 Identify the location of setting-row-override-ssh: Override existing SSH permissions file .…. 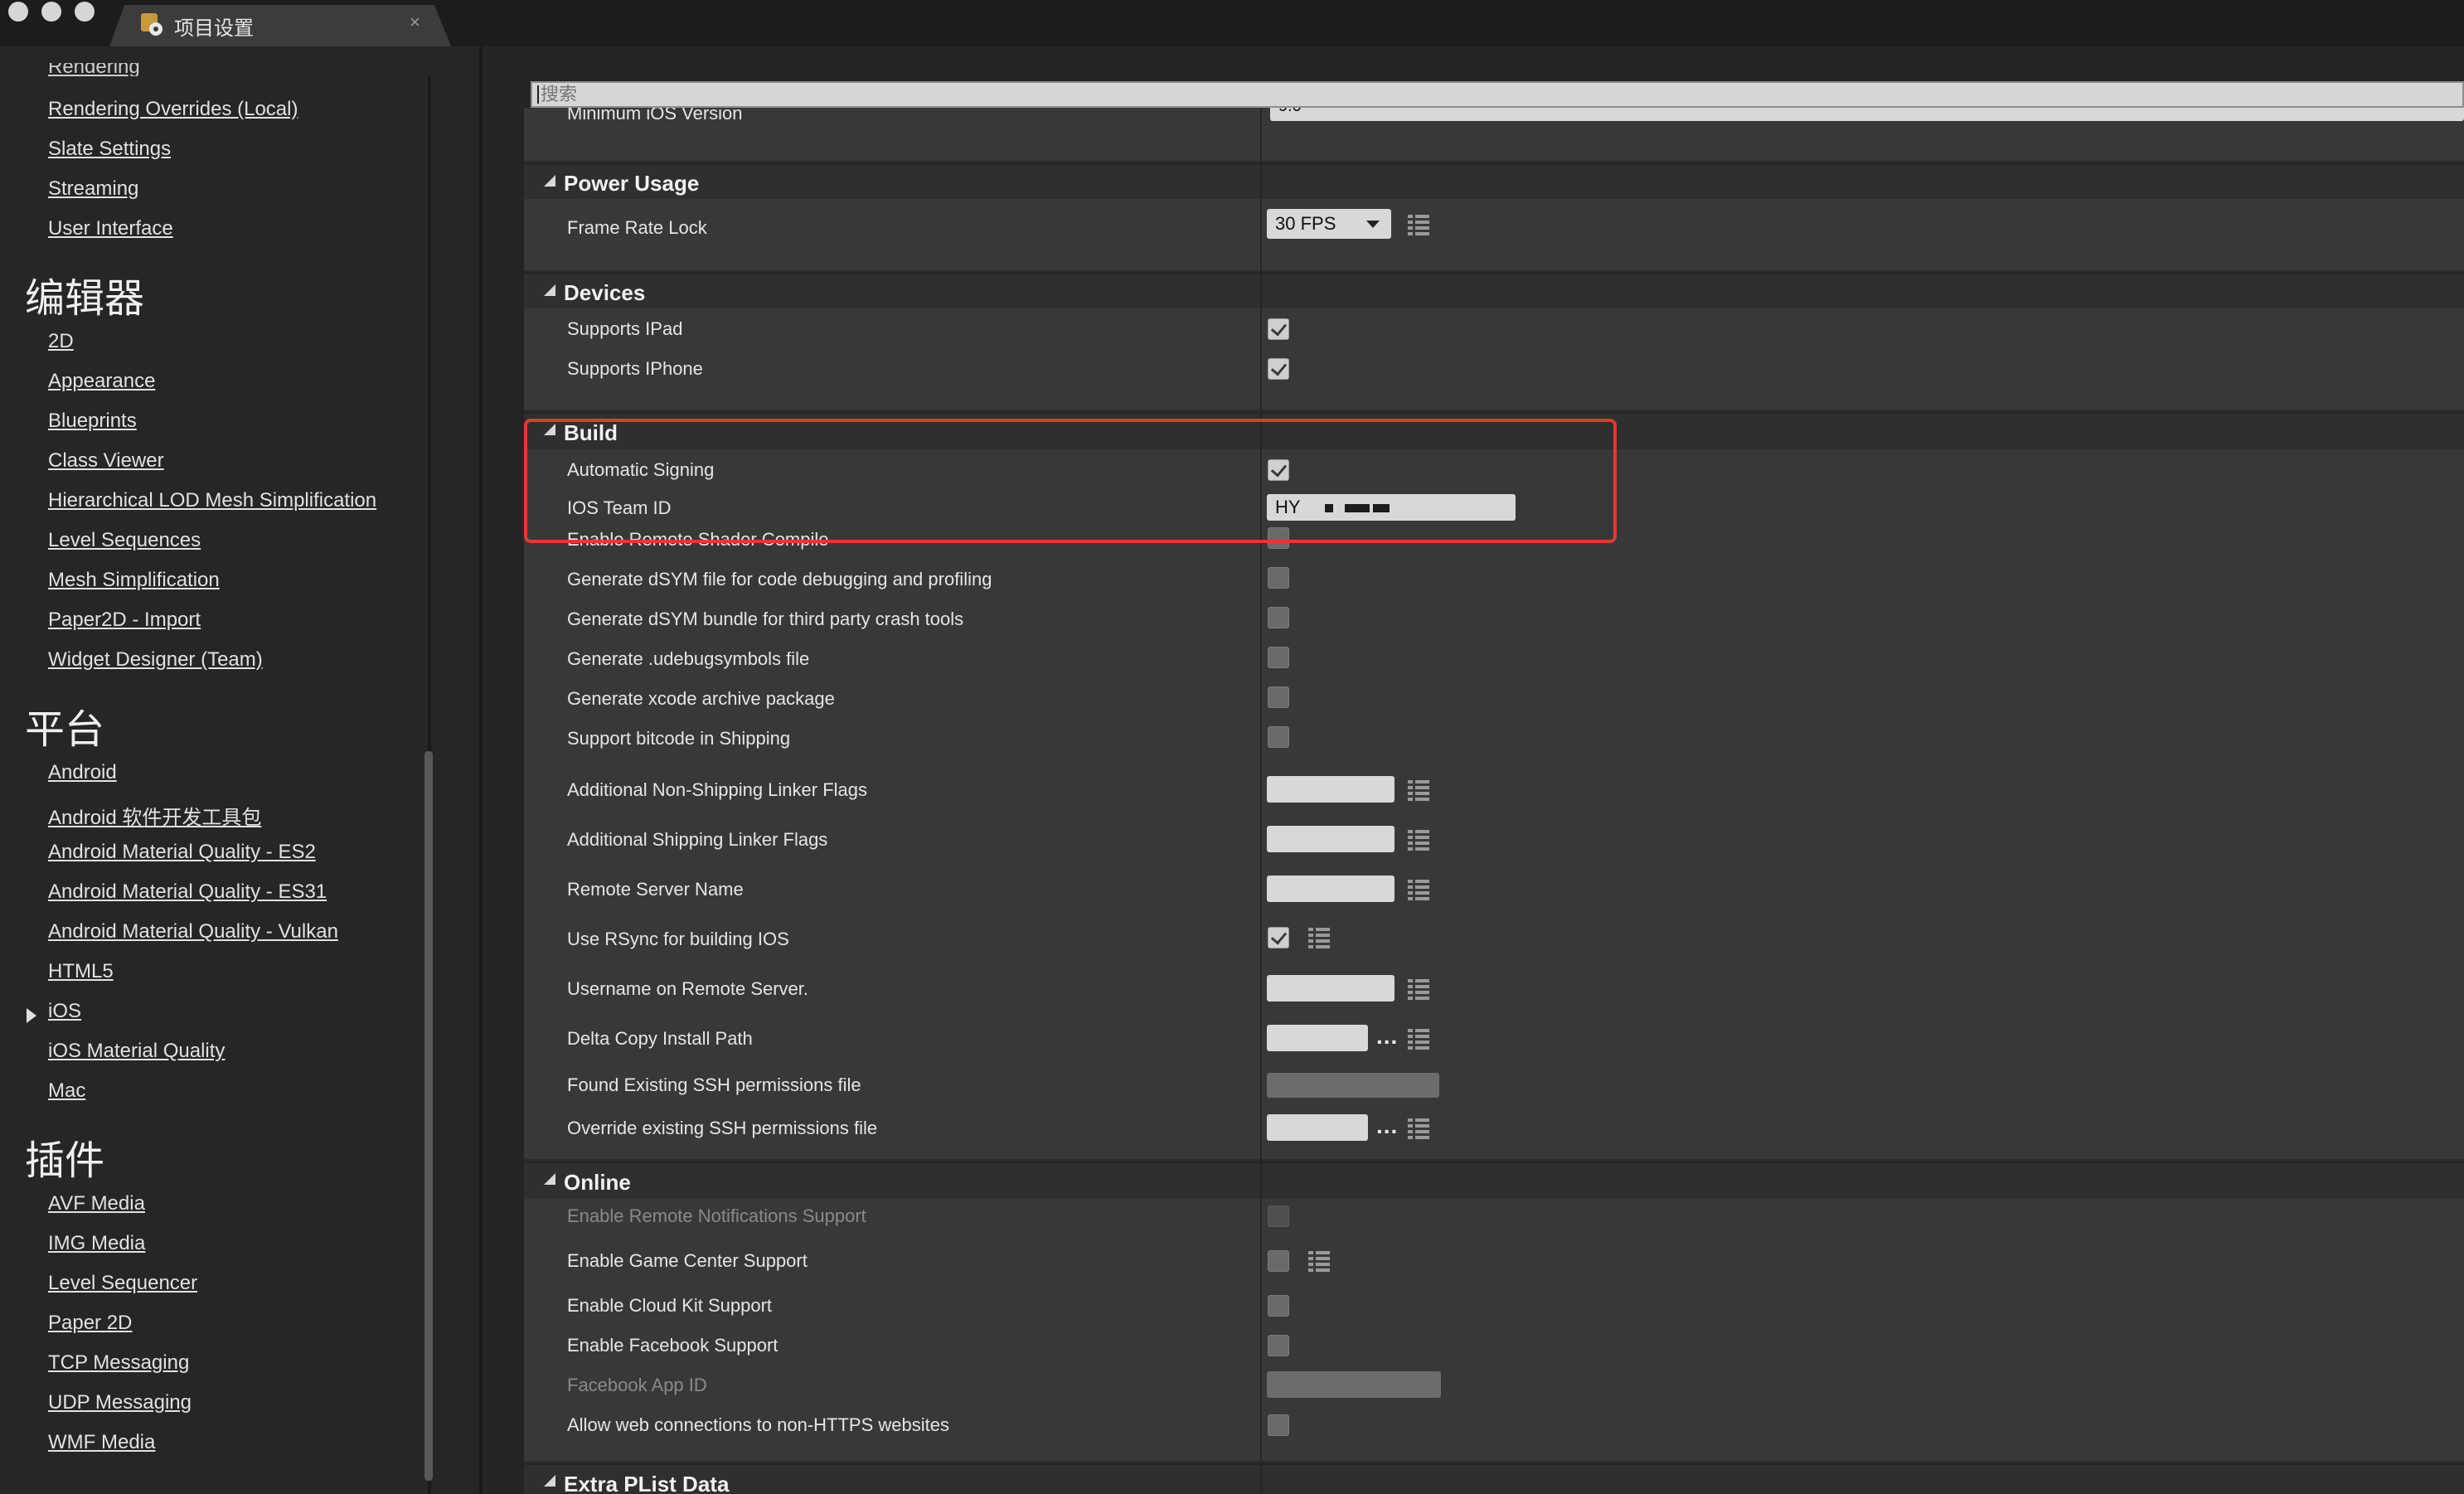
(1494, 1133).